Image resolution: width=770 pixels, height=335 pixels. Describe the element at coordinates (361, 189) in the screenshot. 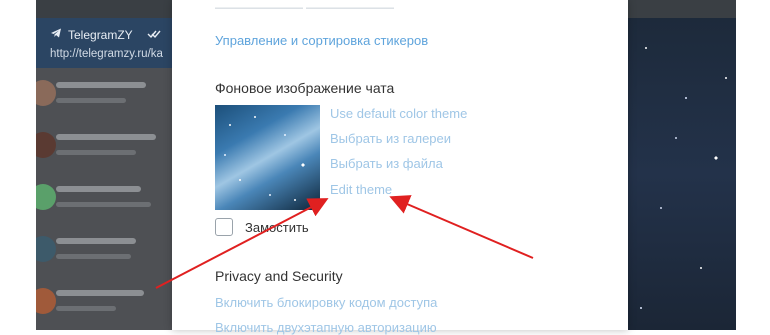

I see `edit-theme-link: Edit theme` at that location.